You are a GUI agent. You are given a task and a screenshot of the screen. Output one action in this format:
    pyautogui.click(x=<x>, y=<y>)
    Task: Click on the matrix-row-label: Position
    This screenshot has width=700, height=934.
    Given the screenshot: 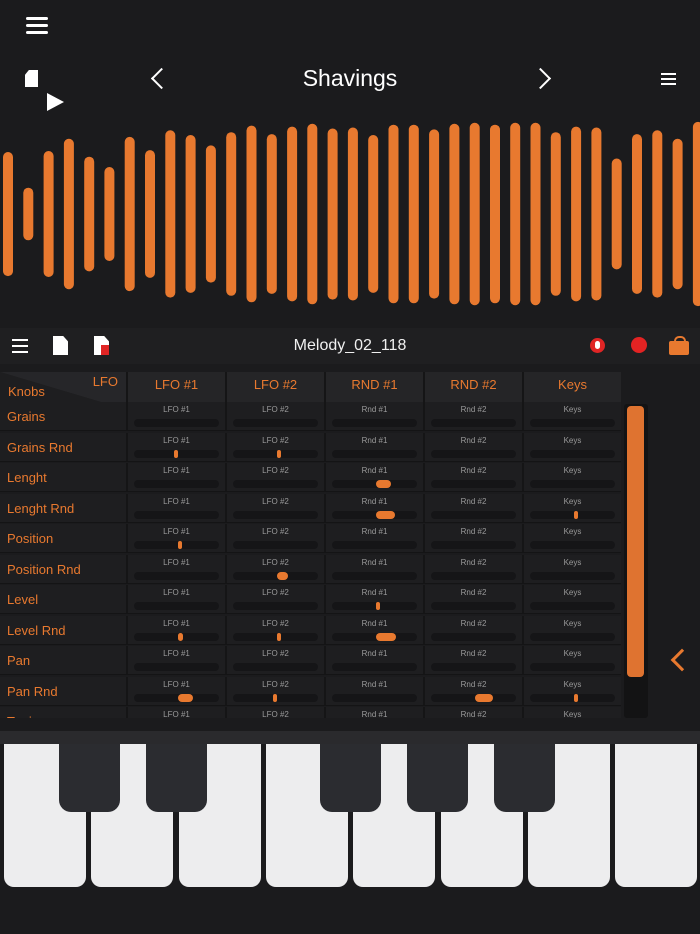 What is the action you would take?
    pyautogui.click(x=63, y=538)
    